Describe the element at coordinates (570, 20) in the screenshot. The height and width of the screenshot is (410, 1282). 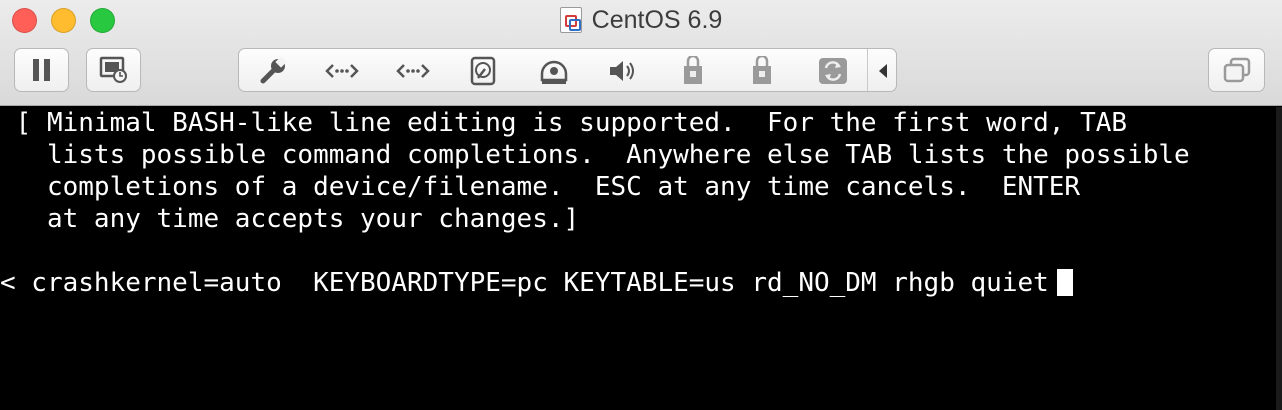
I see `vm-document-icon` at that location.